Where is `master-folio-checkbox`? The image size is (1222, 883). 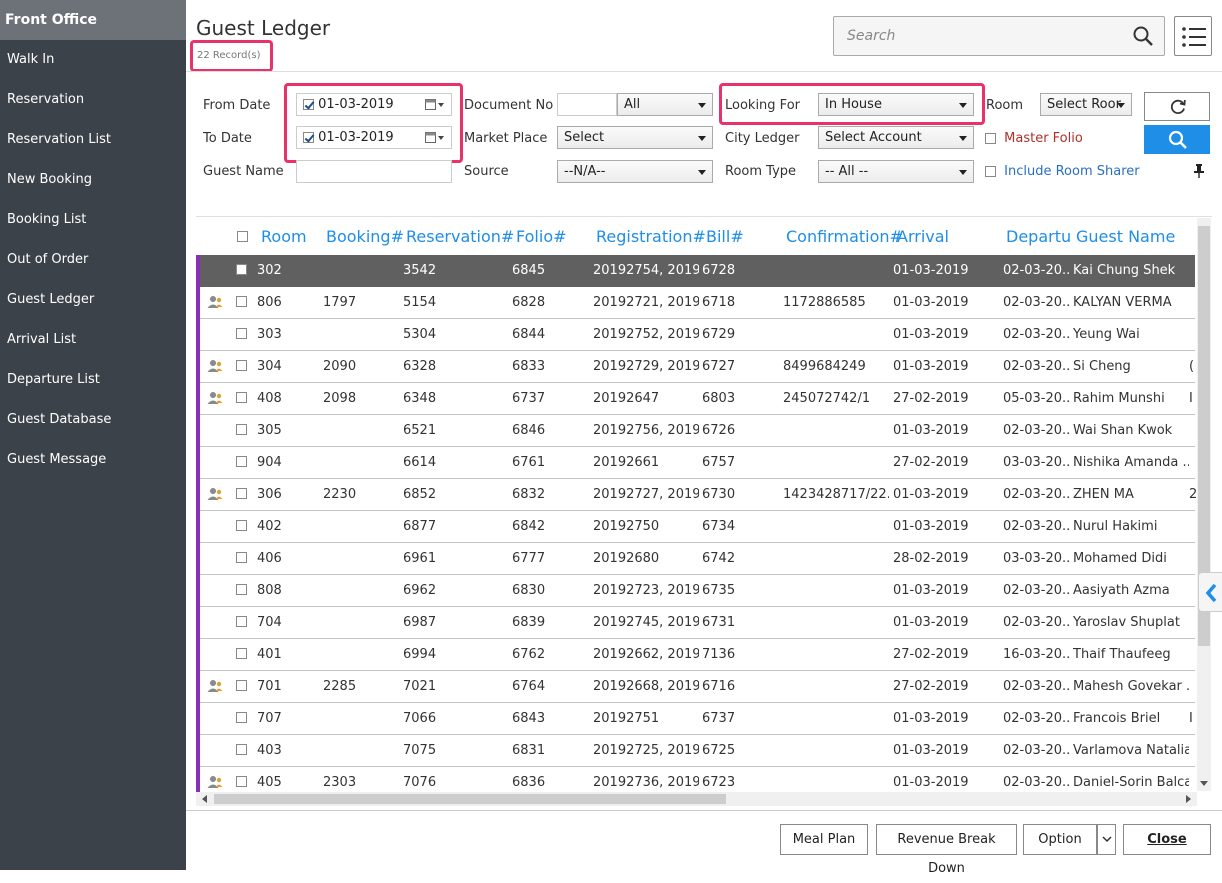 master-folio-checkbox is located at coordinates (990, 138).